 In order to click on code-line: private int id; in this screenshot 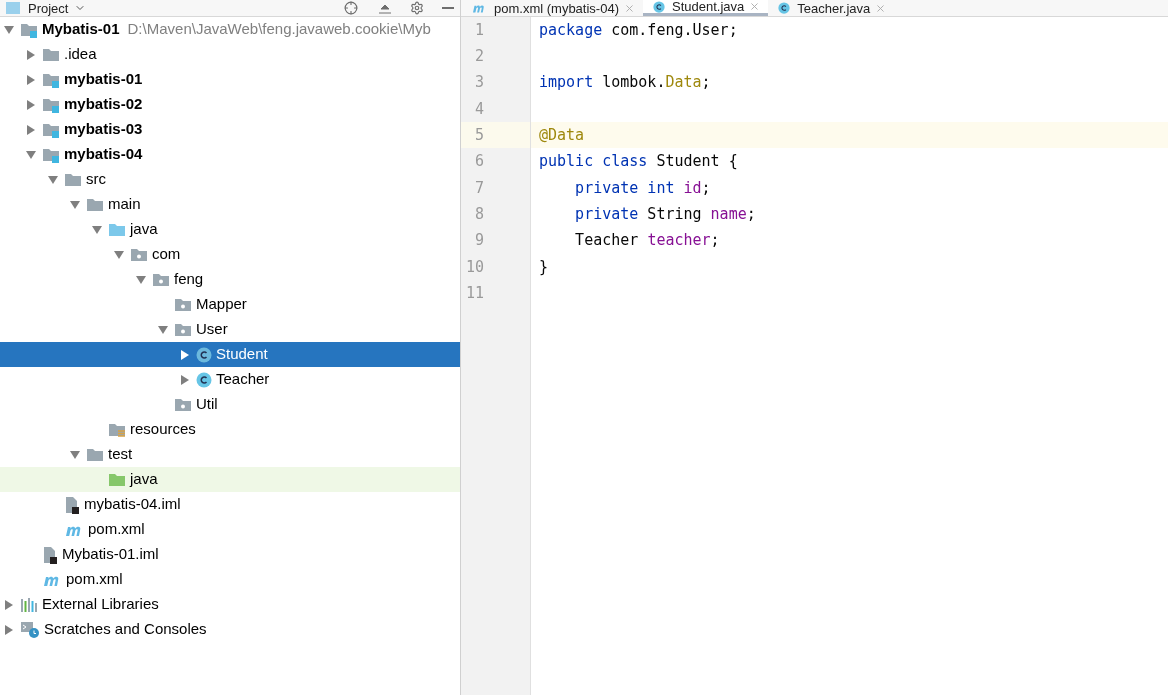, I will do `click(642, 188)`.